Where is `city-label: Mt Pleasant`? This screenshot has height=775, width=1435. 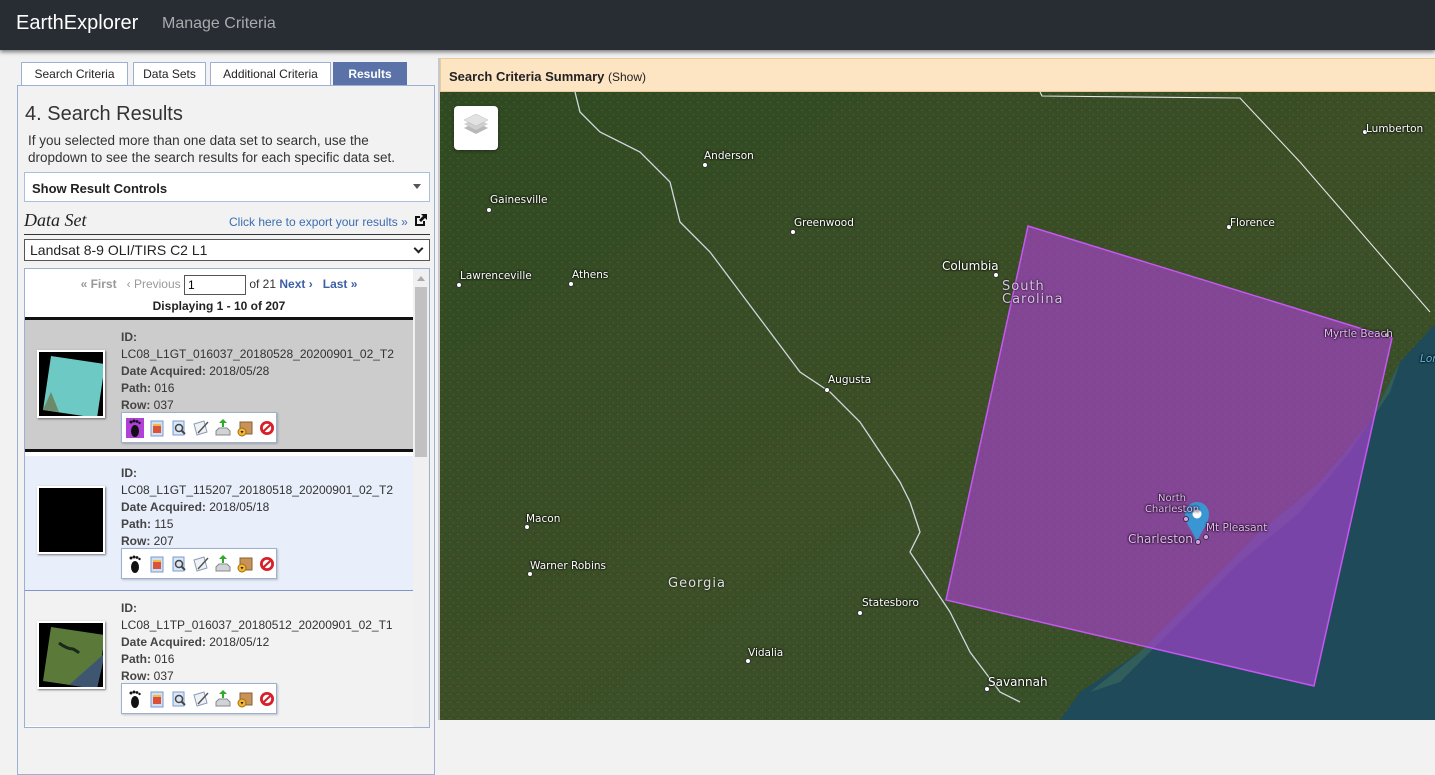
city-label: Mt Pleasant is located at coordinates (1237, 528).